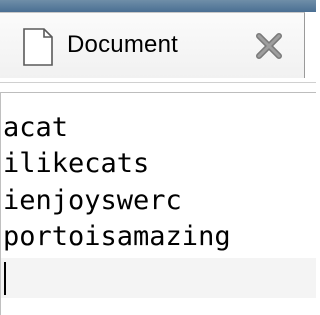 The image size is (320, 315). I want to click on title-strip, so click(158, 6).